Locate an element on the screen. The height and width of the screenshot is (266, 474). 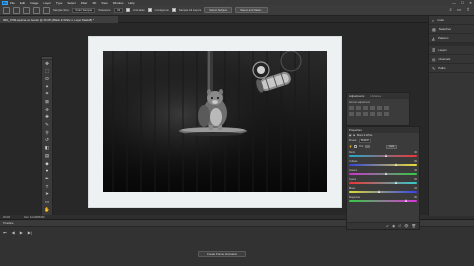
gradient-tool-icon: ▤ is located at coordinates (47, 156).